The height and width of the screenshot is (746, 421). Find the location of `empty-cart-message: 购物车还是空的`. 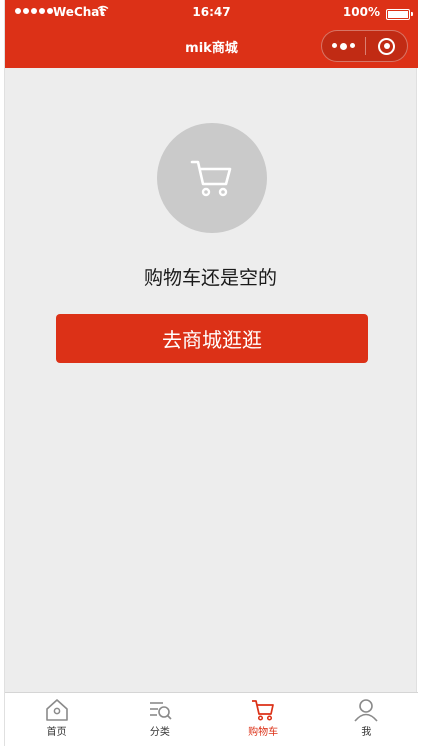

empty-cart-message: 购物车还是空的 is located at coordinates (210, 278).